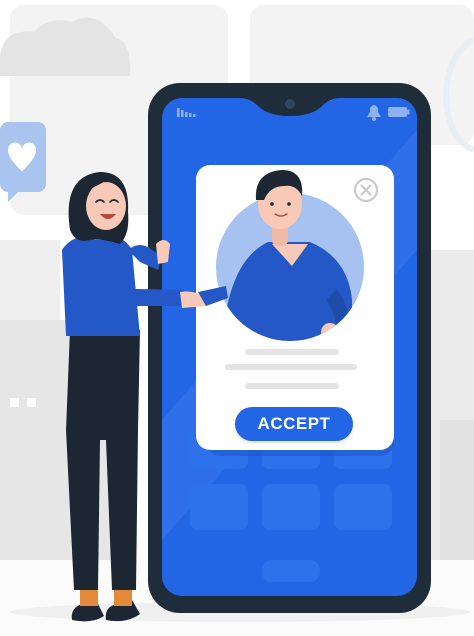 The width and height of the screenshot is (474, 636). Describe the element at coordinates (290, 104) in the screenshot. I see `front-camera` at that location.